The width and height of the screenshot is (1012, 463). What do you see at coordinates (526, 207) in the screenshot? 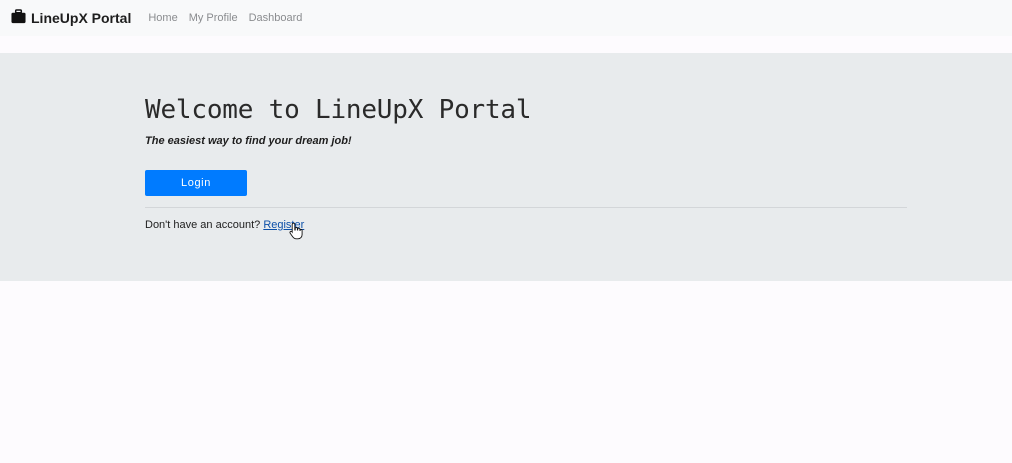
I see `divider` at bounding box center [526, 207].